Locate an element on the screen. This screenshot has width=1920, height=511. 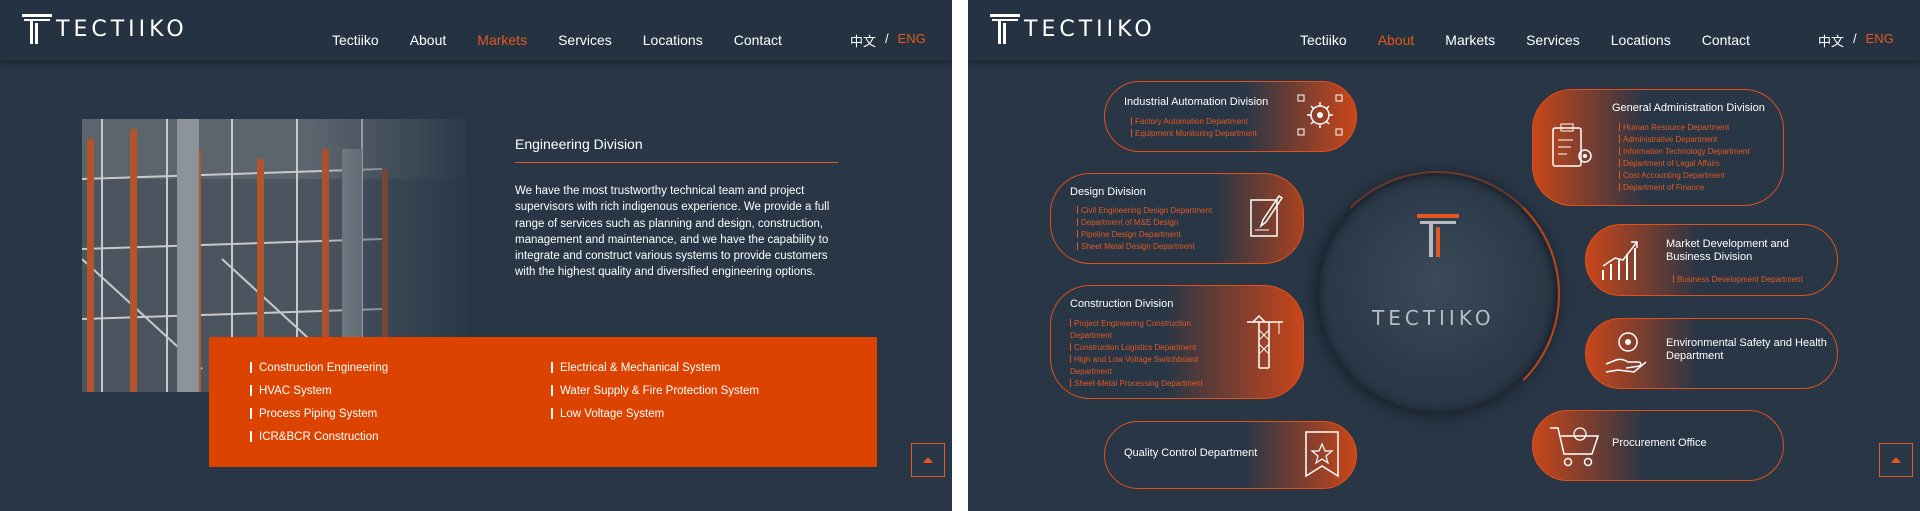
service-item: Water Supply & Fire Protection System is located at coordinates (655, 390).